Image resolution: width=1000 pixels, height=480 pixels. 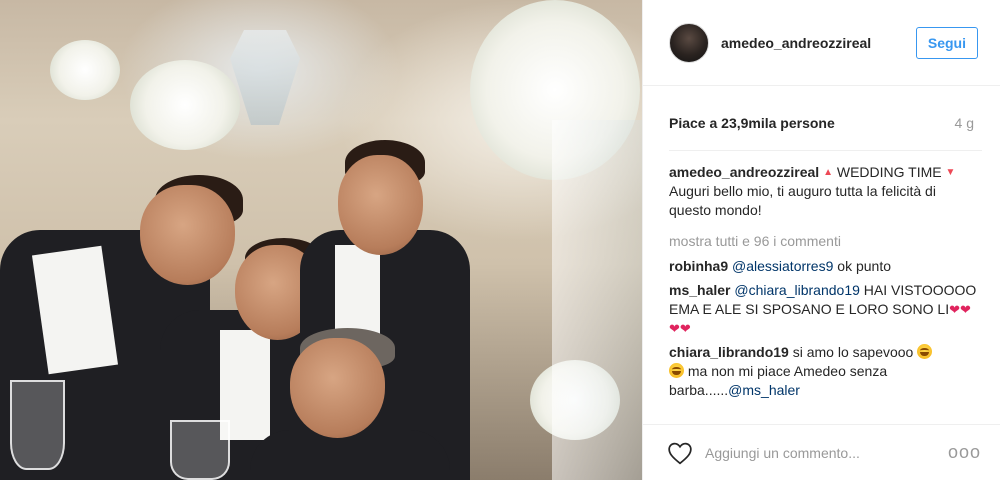 What do you see at coordinates (826, 452) in the screenshot?
I see `comment-input` at bounding box center [826, 452].